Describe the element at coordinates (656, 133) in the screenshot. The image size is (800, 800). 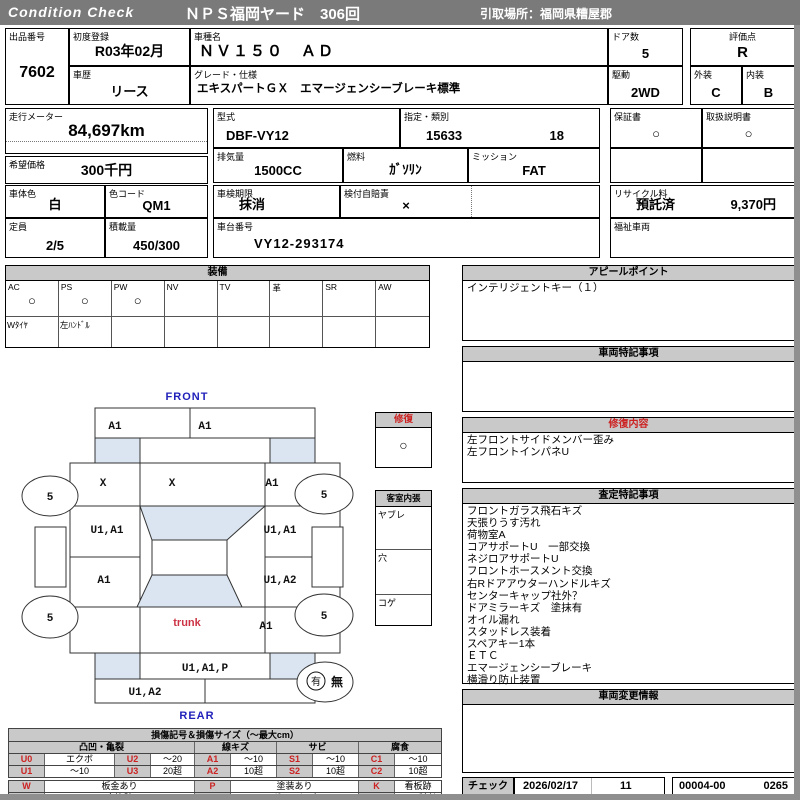
I see `warranty-mark: ○` at that location.